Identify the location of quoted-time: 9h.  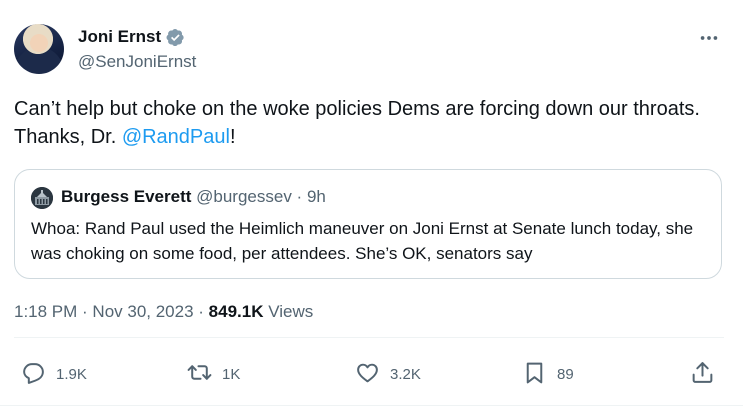
(316, 196).